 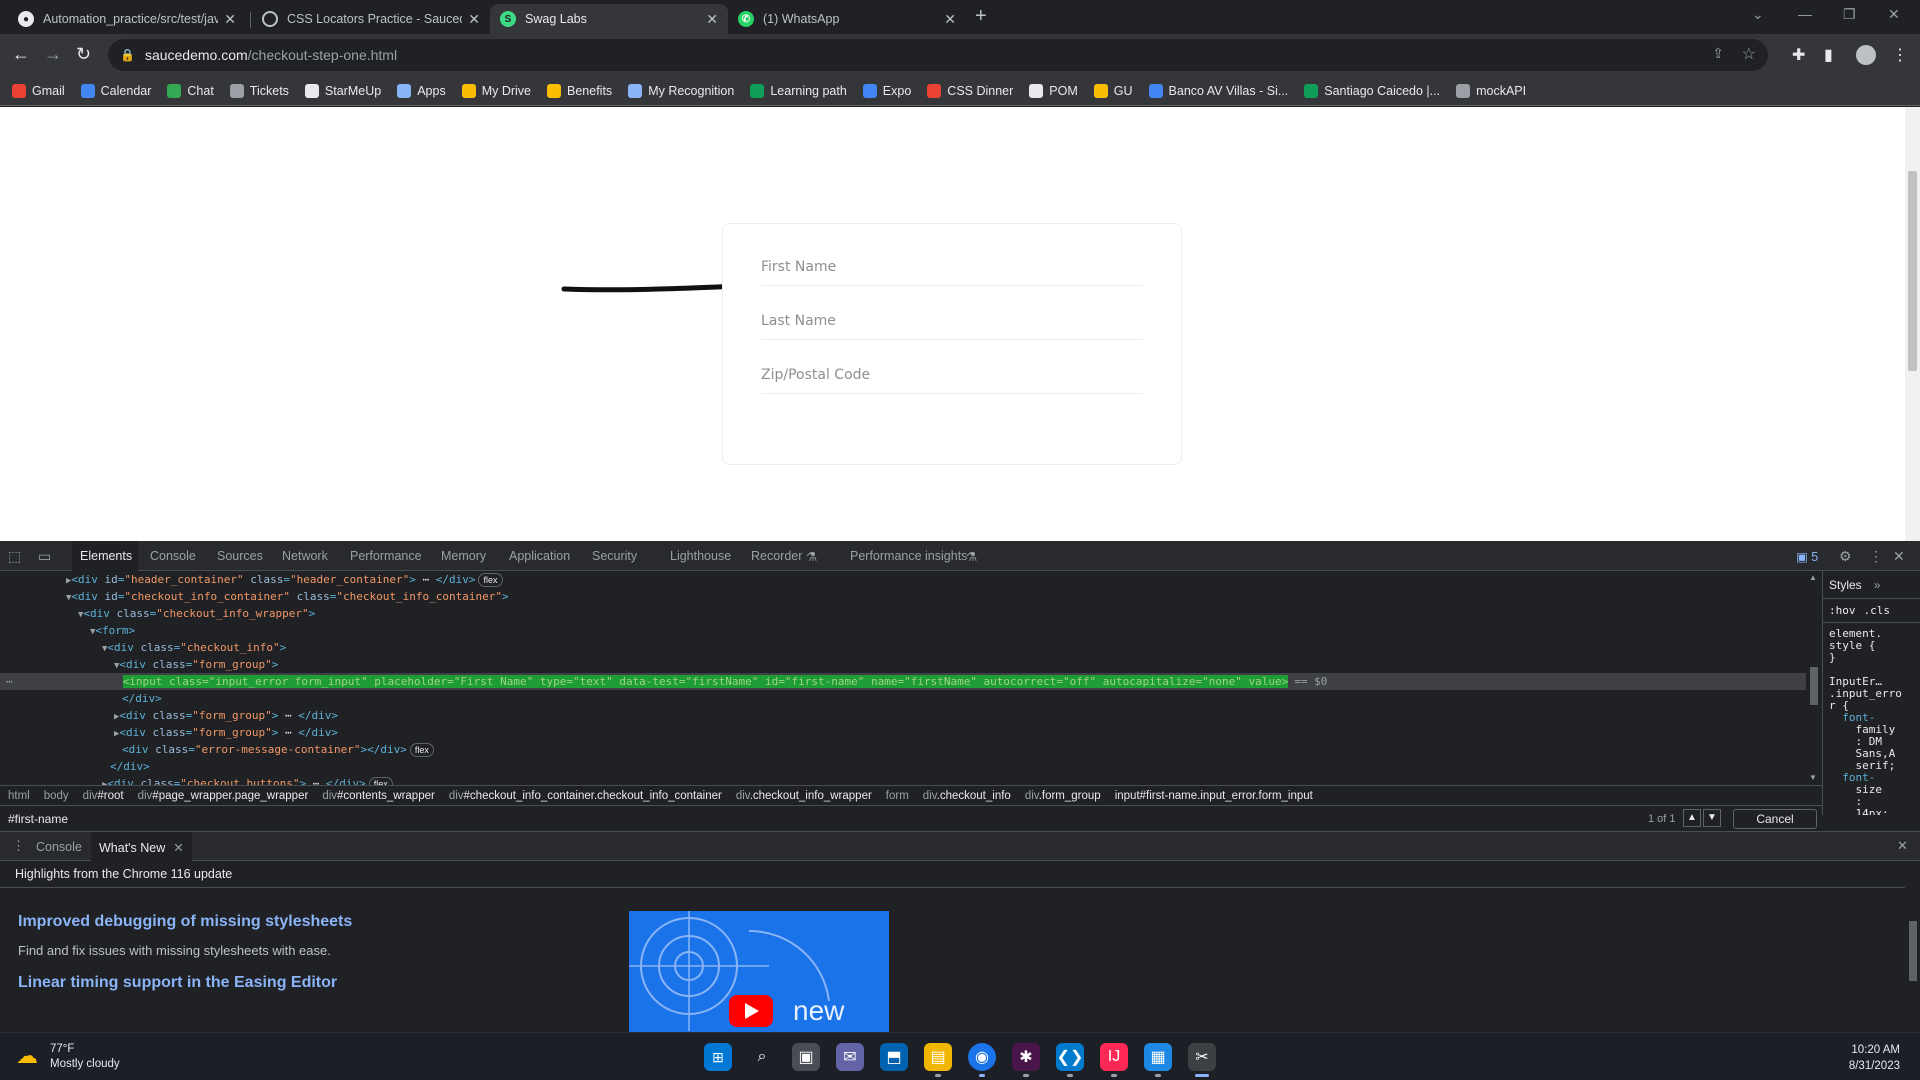 I want to click on slack-icon: ✱, so click(x=1026, y=1060).